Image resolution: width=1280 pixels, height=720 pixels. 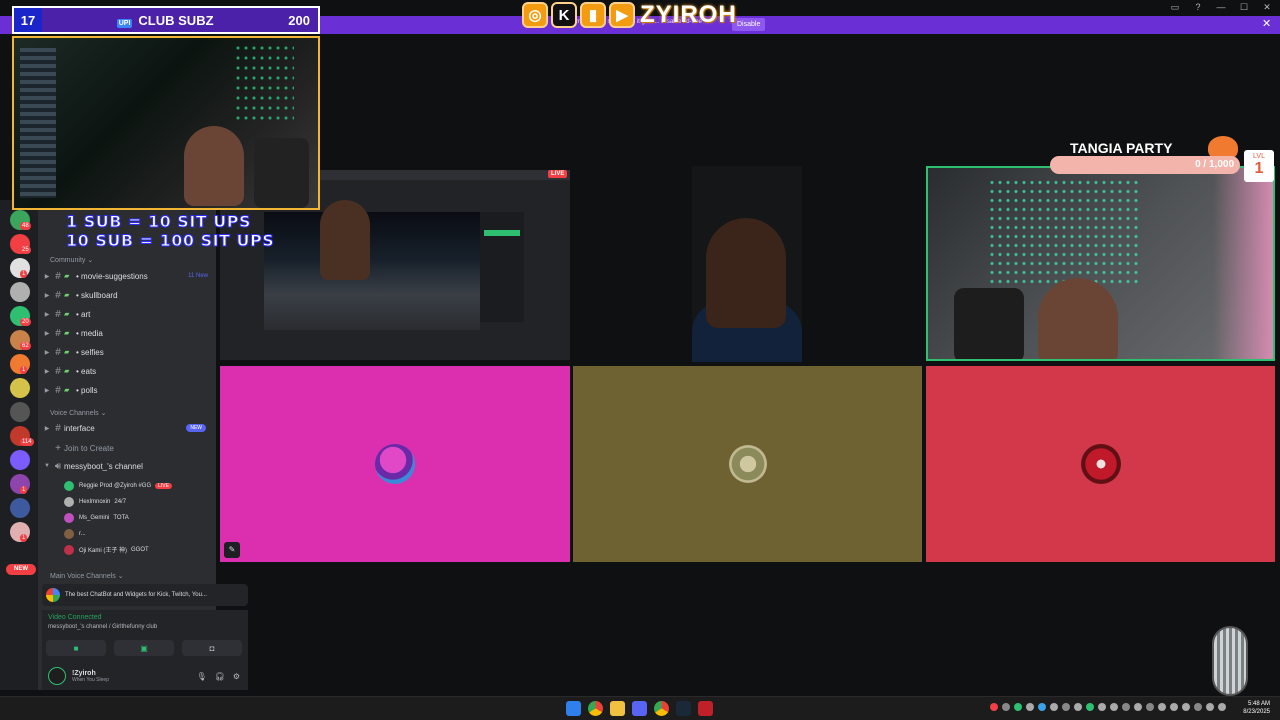 What do you see at coordinates (395, 464) in the screenshot?
I see `participant-tile-pink` at bounding box center [395, 464].